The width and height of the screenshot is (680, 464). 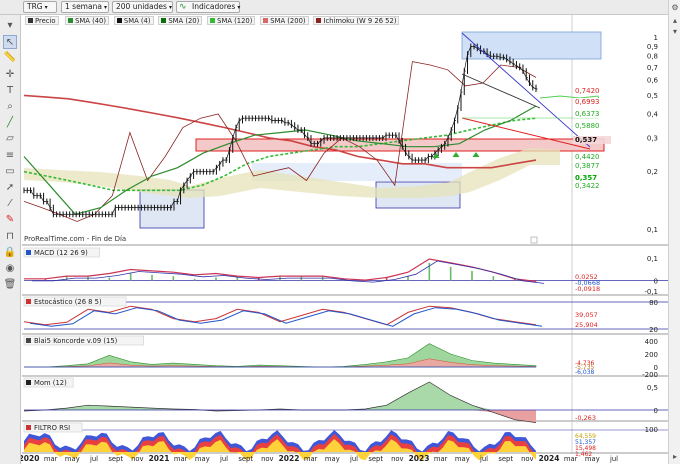 What do you see at coordinates (10, 204) in the screenshot?
I see `segment-icon: ⁄` at bounding box center [10, 204].